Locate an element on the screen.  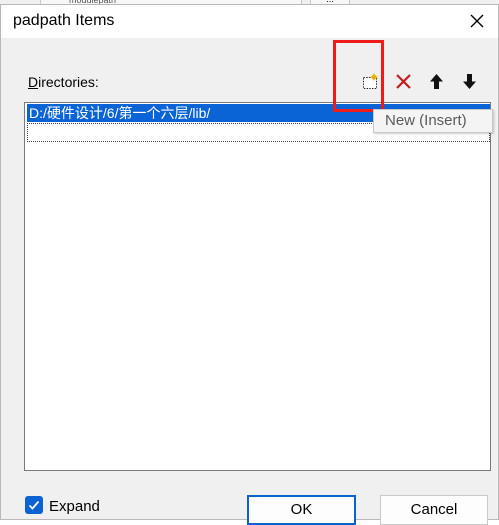
title-bar: padpath Items is located at coordinates (249, 21).